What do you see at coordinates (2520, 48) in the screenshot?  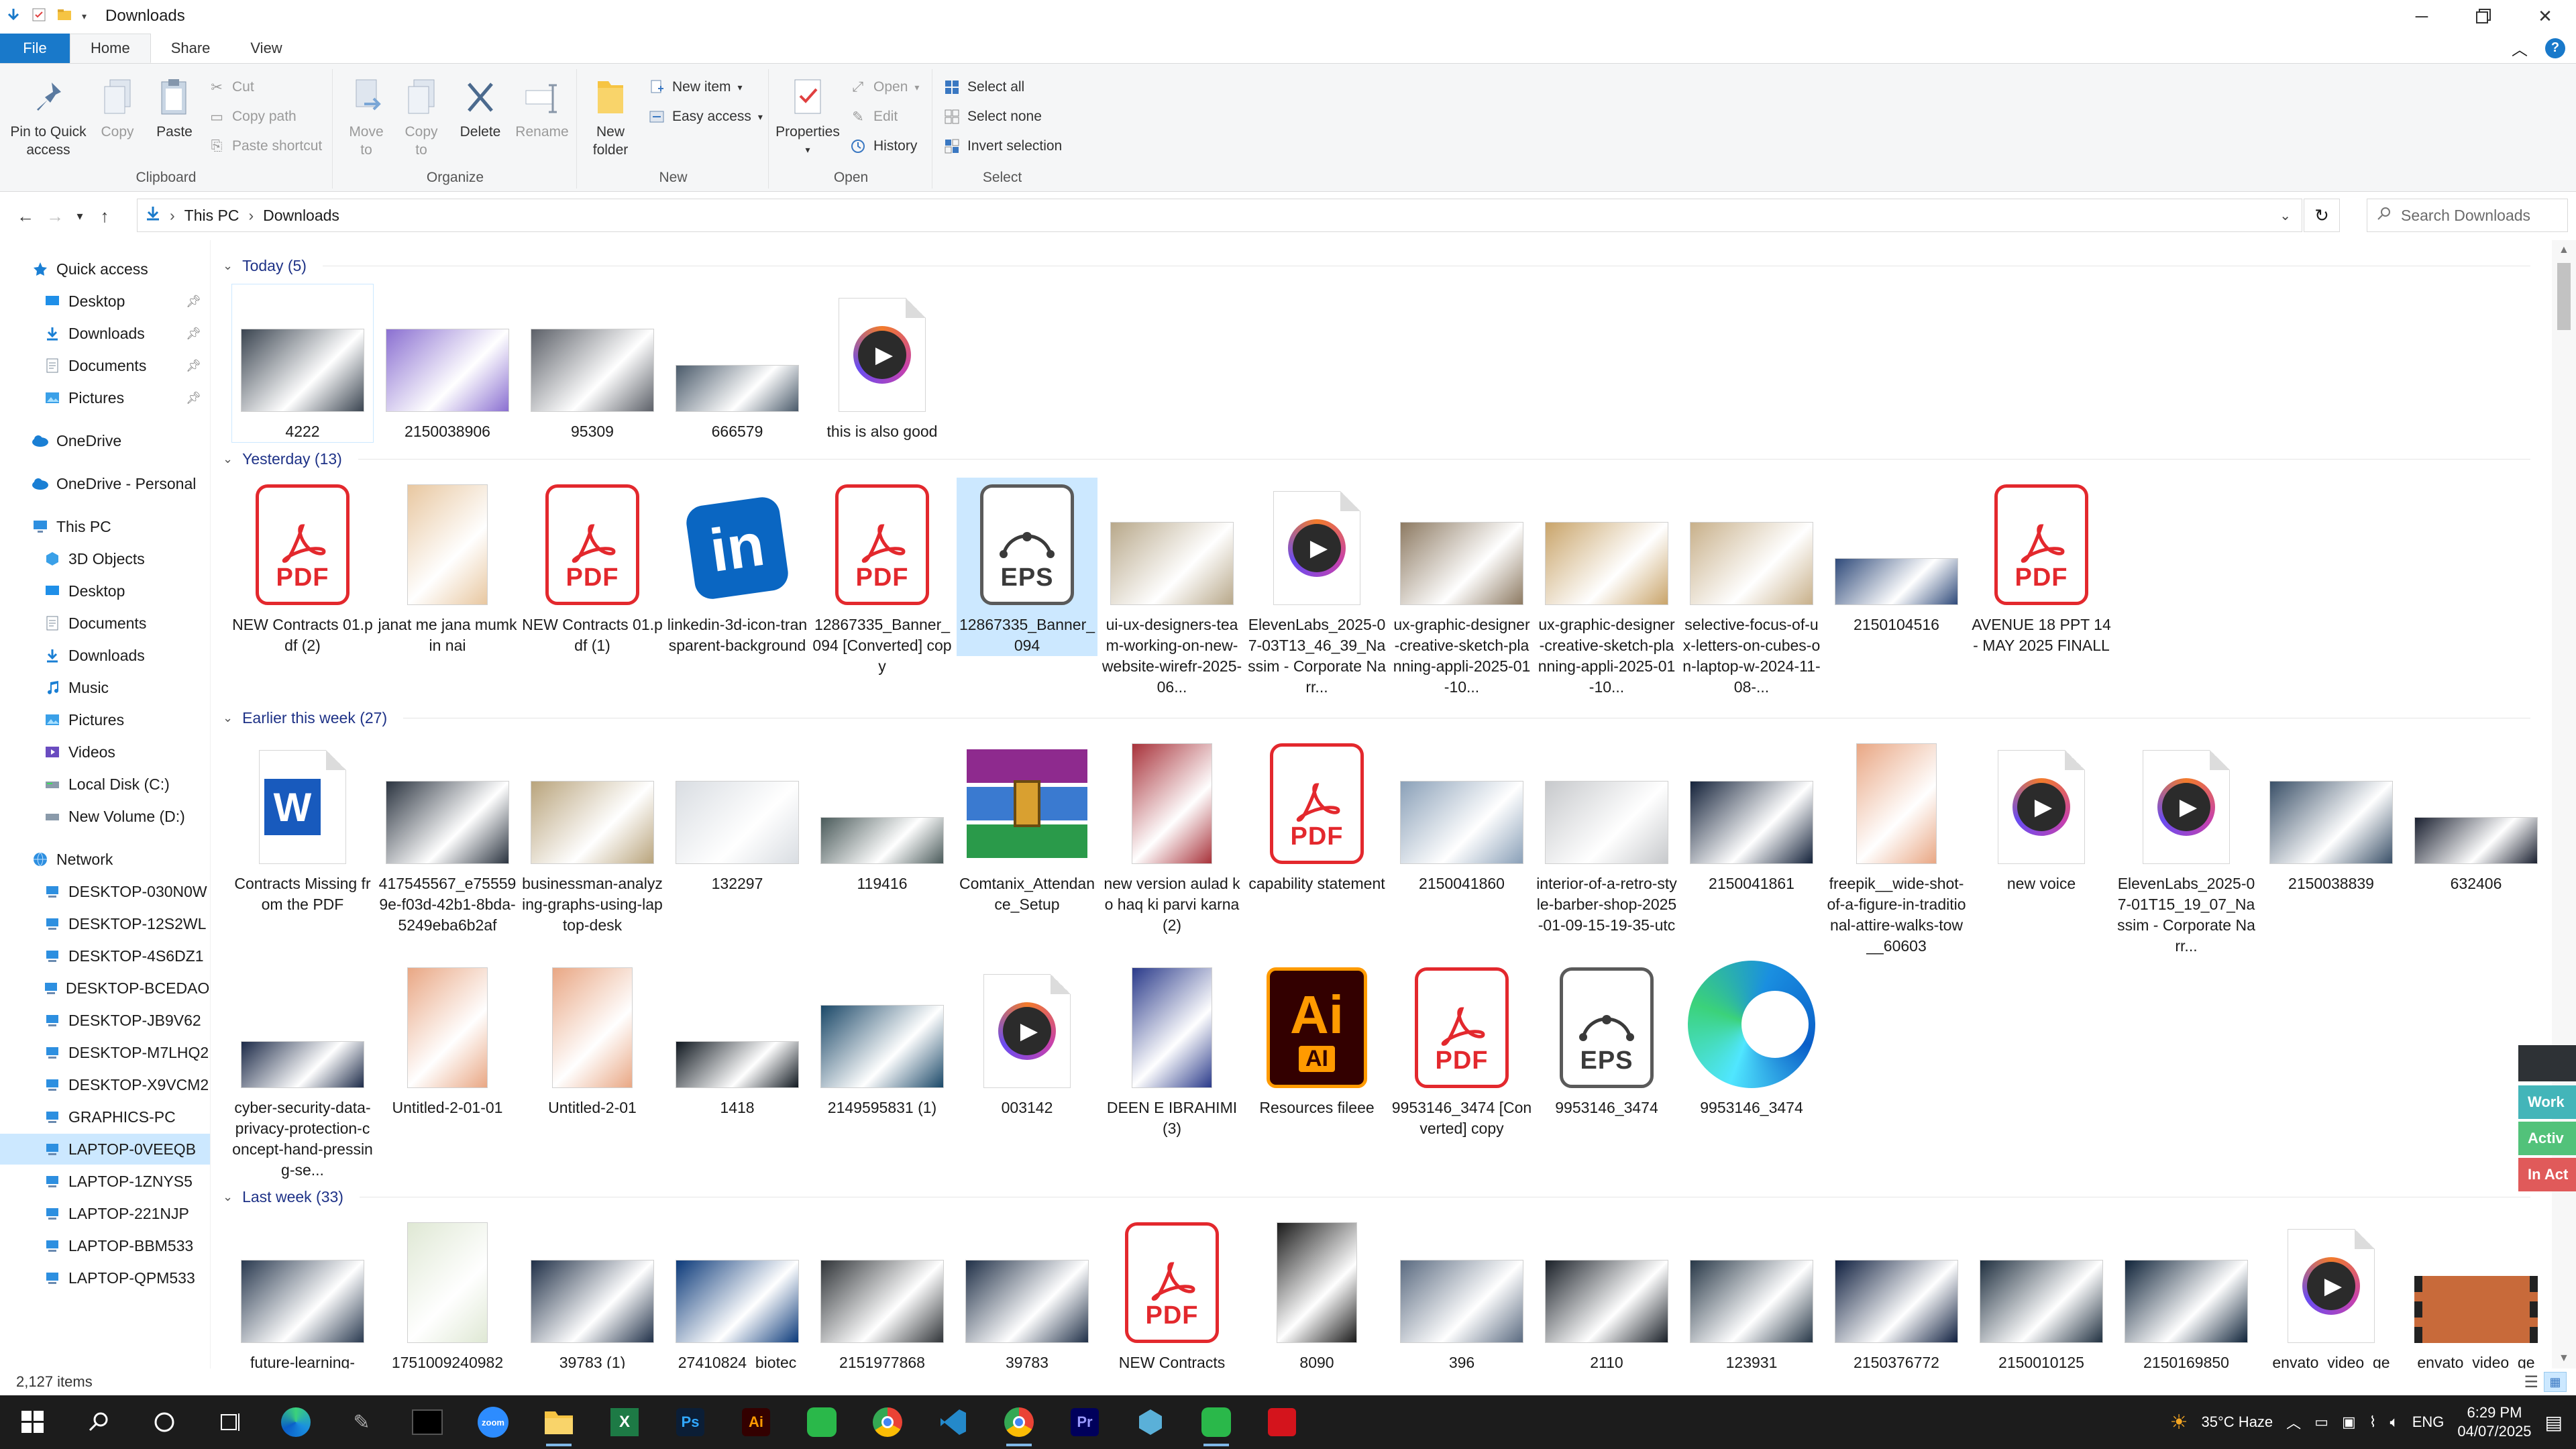 I see `collapse-ribbon-icon: ︿` at bounding box center [2520, 48].